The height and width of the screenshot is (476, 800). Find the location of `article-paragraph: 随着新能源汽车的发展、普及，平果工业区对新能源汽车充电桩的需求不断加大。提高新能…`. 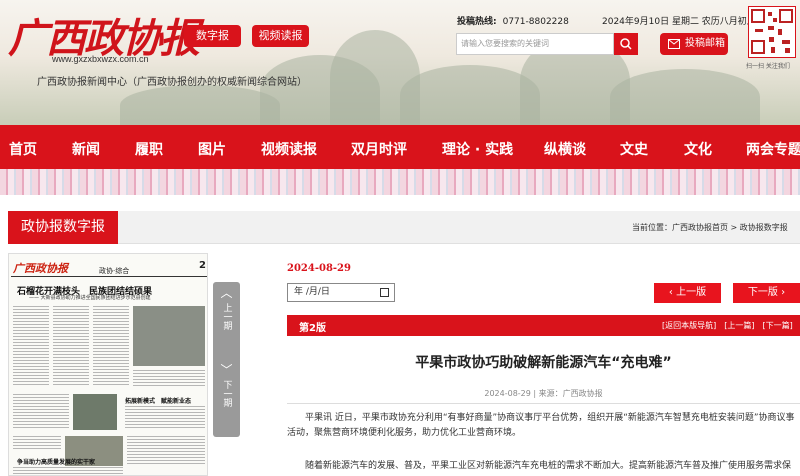

article-paragraph: 随着新能源汽车的发展、普及，平果工业区对新能源汽车充电桩的需求不断加大。提高新能… is located at coordinates (548, 466).